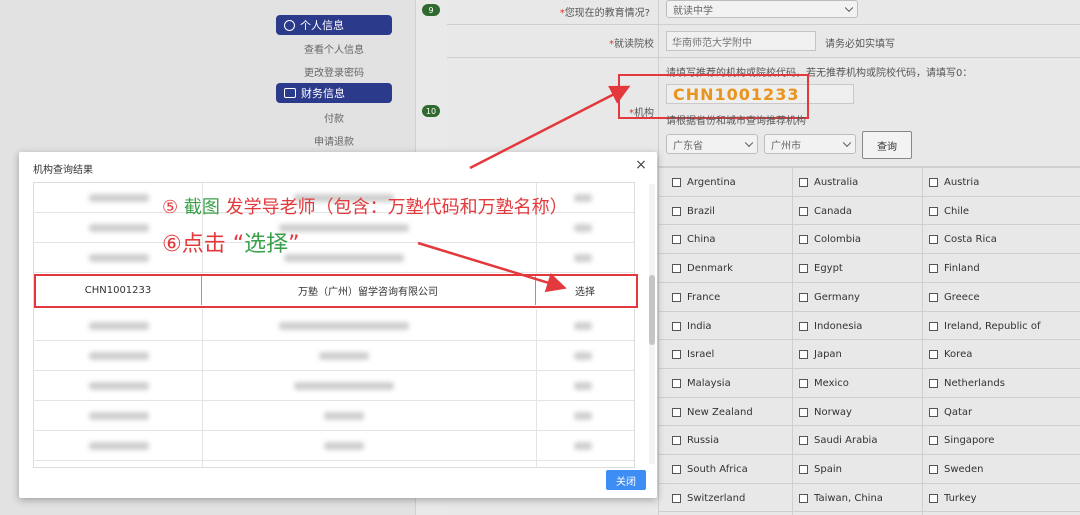 The image size is (1080, 515). Describe the element at coordinates (550, 127) in the screenshot. I see `arrow-to-agency-code` at that location.